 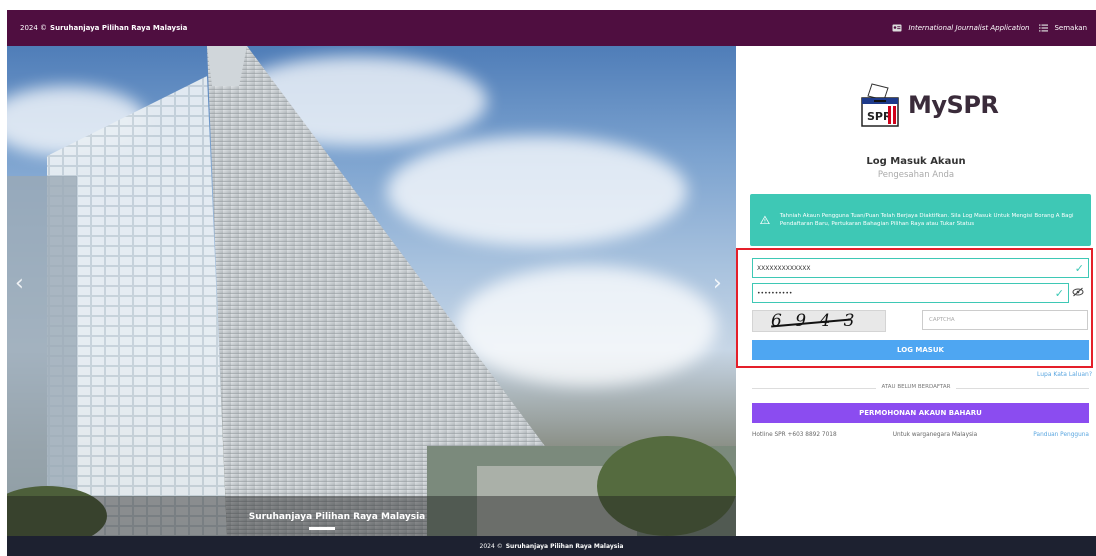 I want to click on divider-text: ATAU BELUM BERDAFTAR, so click(x=916, y=387).